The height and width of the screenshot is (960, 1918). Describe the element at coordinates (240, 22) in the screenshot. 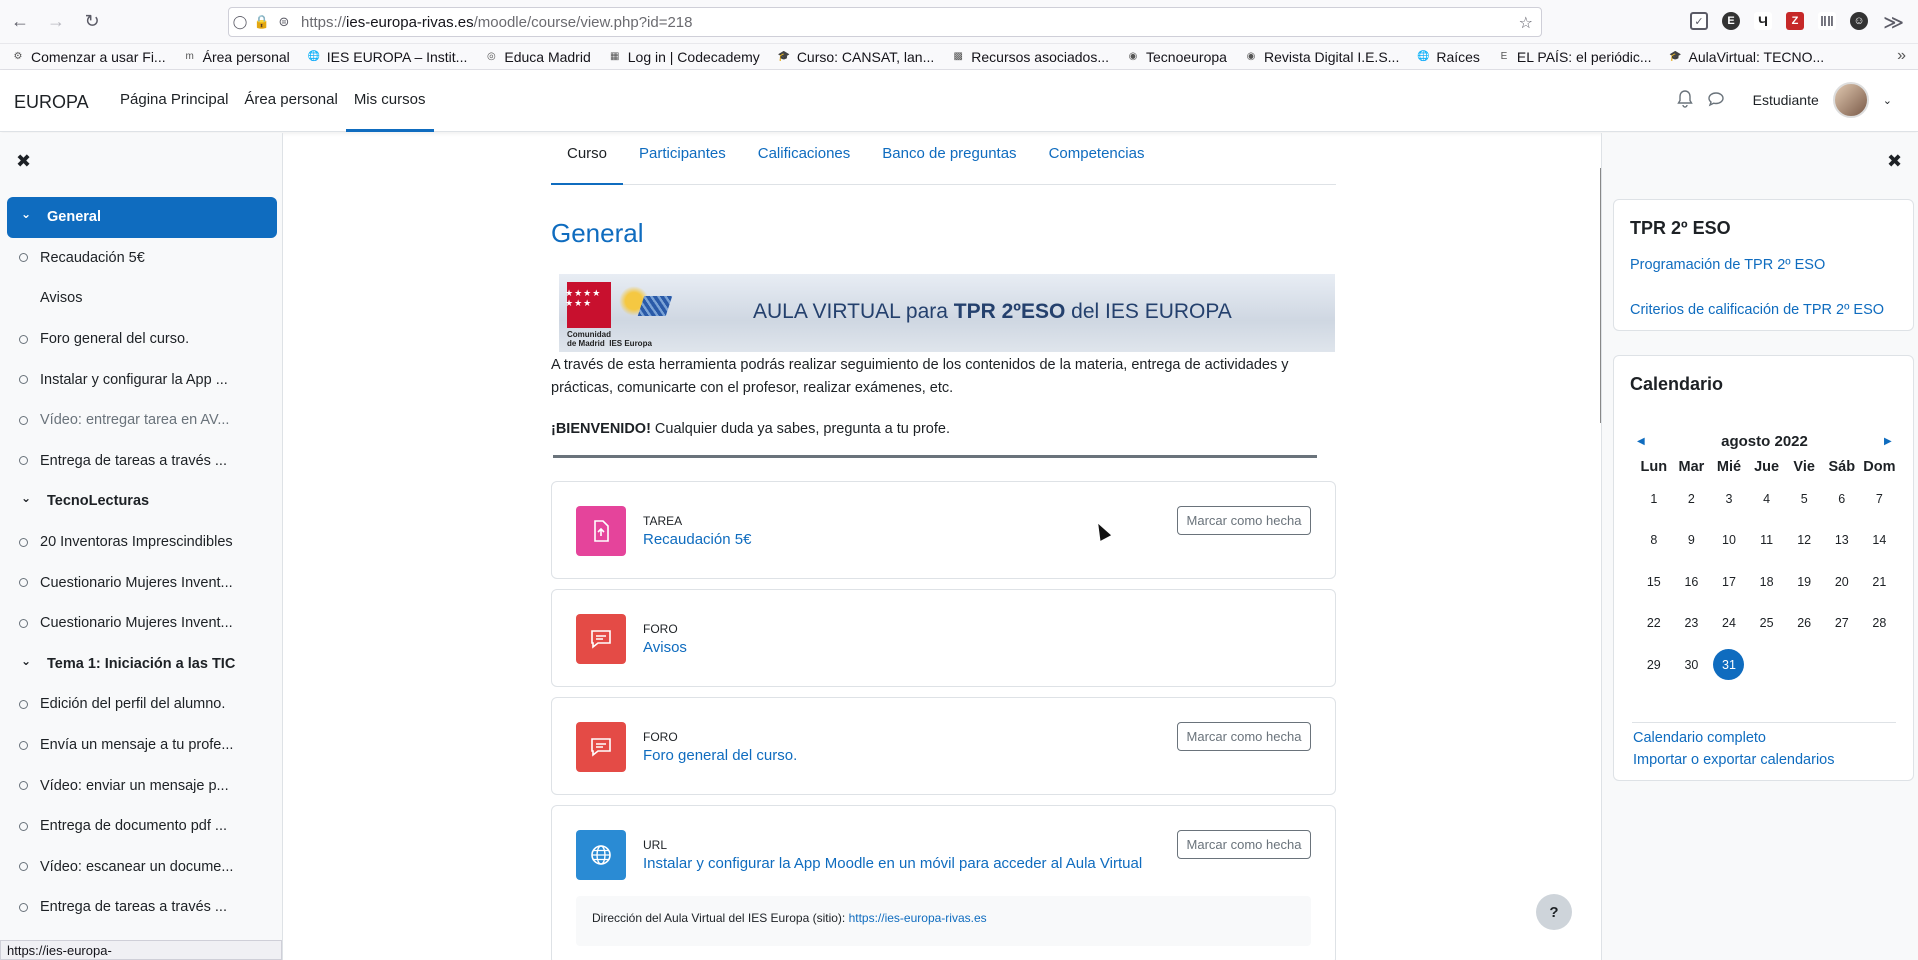

I see `shield-icon: ◯` at that location.